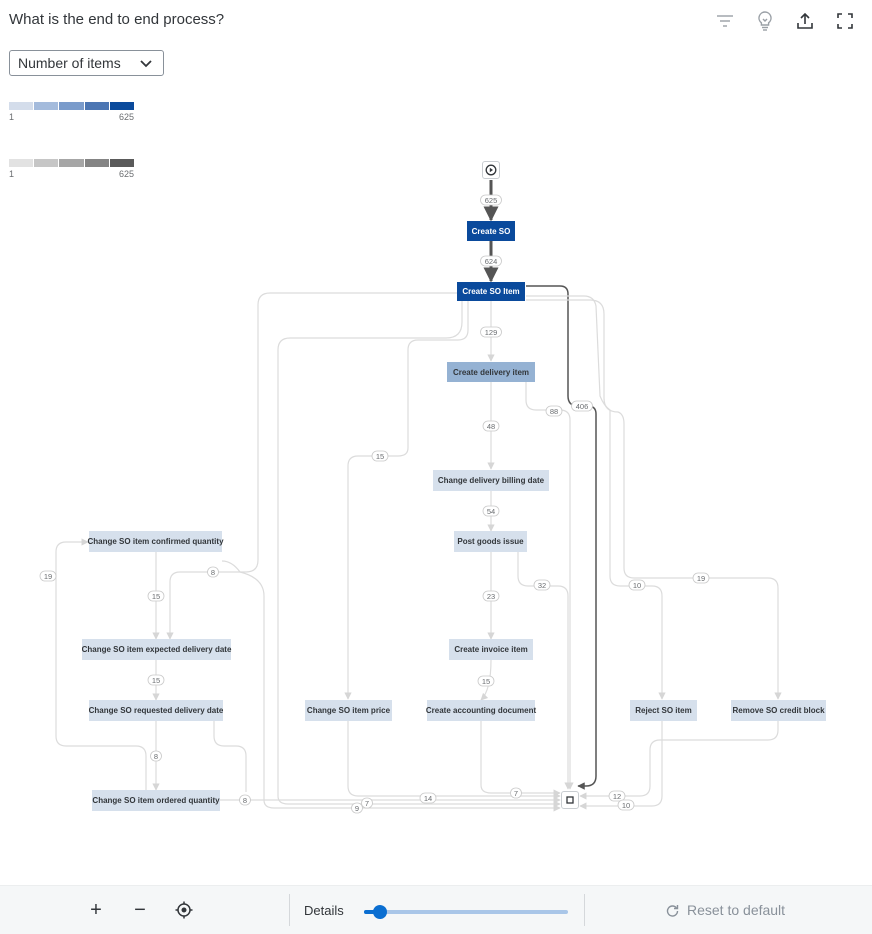 The image size is (872, 934). I want to click on edge-count-text: 129, so click(491, 332).